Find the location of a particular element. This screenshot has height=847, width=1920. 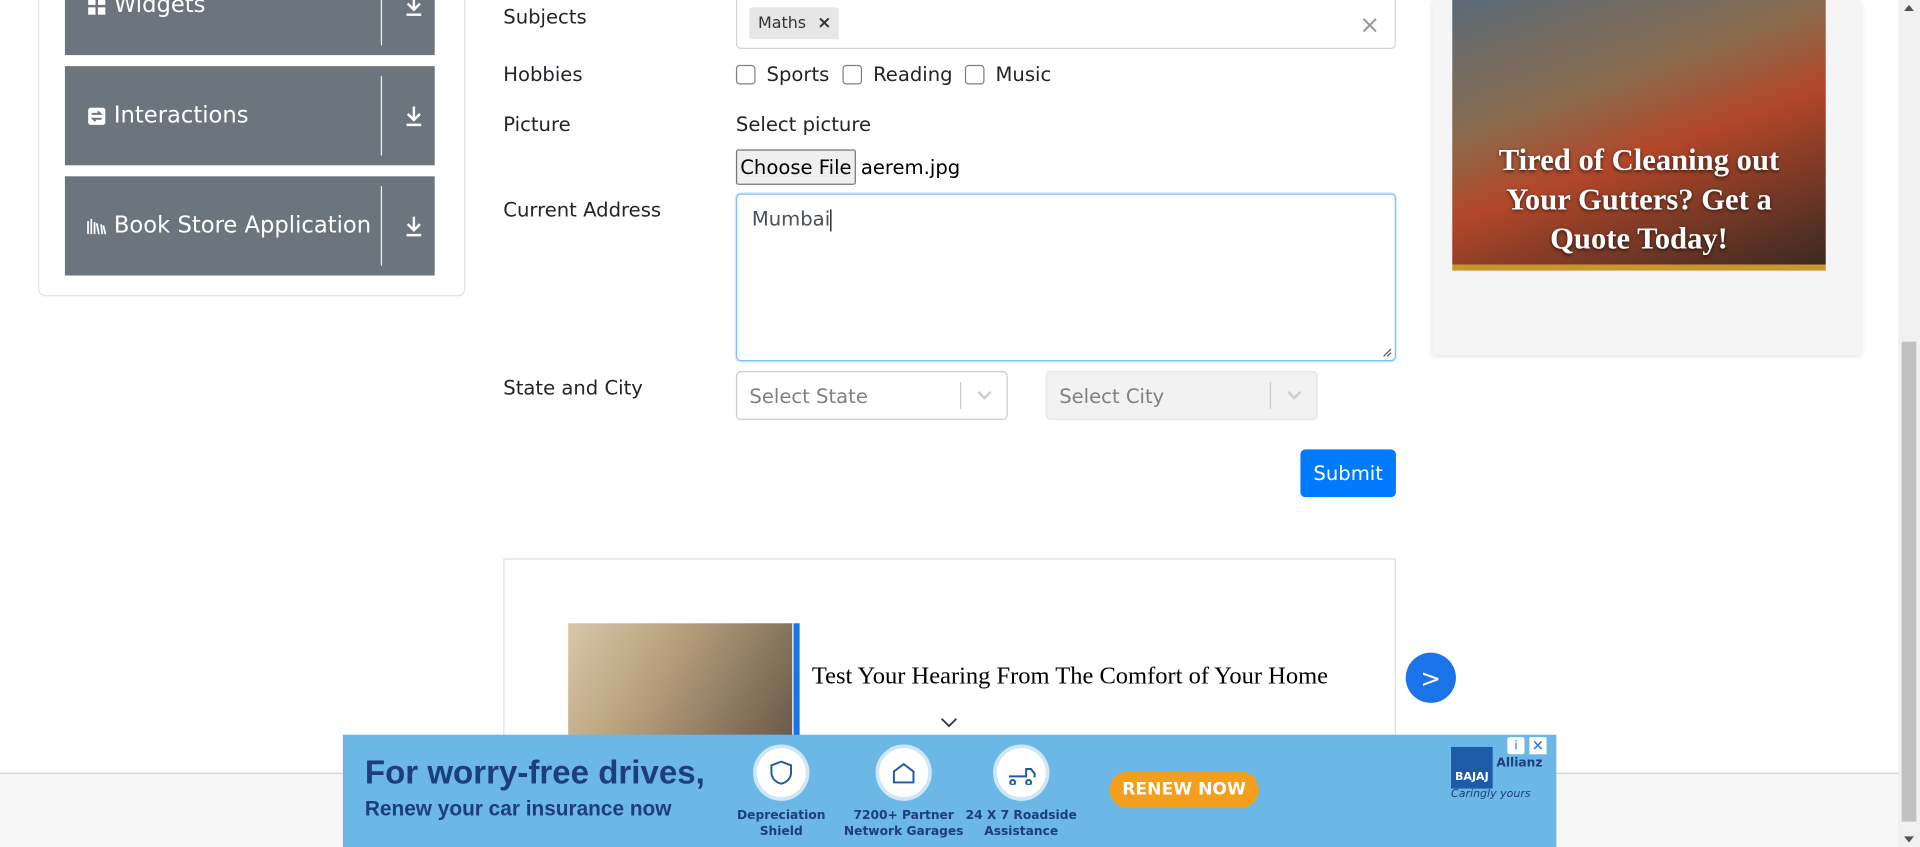

renew-now-button: RENEW NOW is located at coordinates (1184, 790).